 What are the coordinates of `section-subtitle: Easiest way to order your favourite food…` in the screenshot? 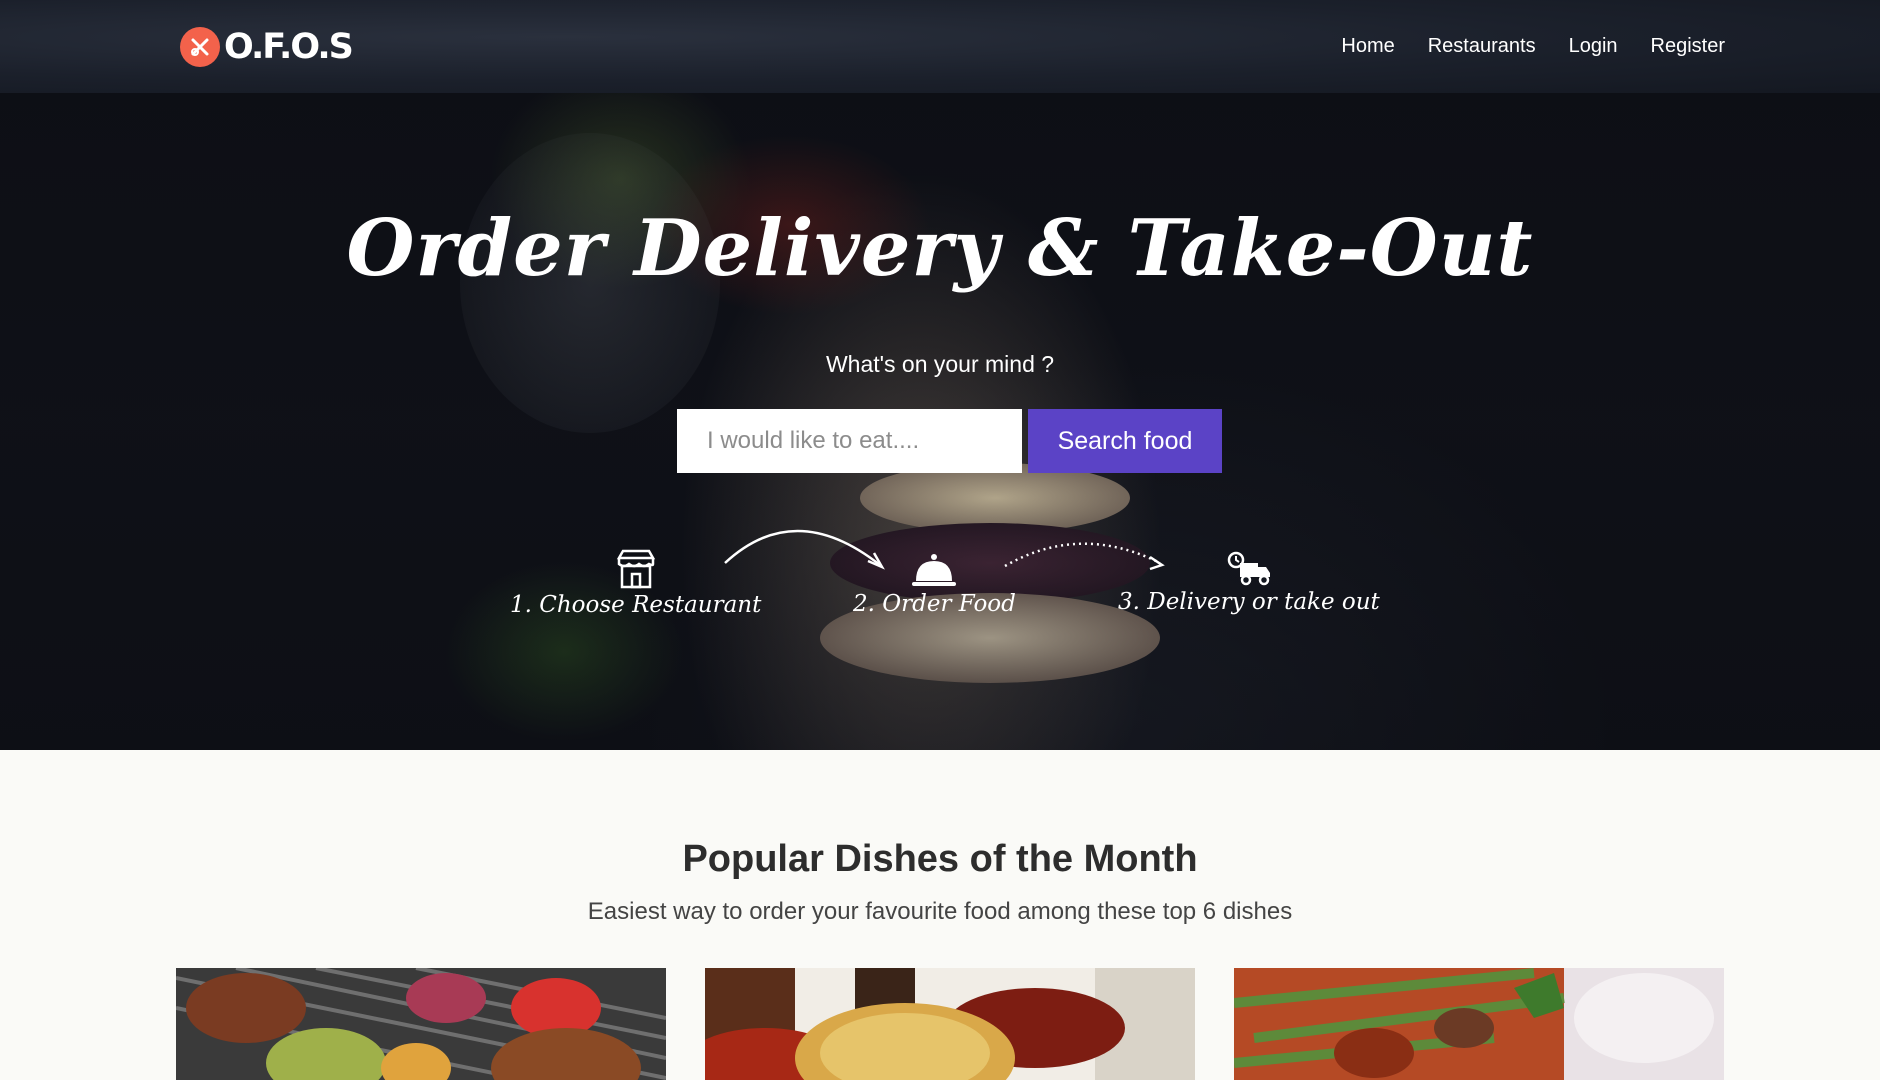 It's located at (940, 911).